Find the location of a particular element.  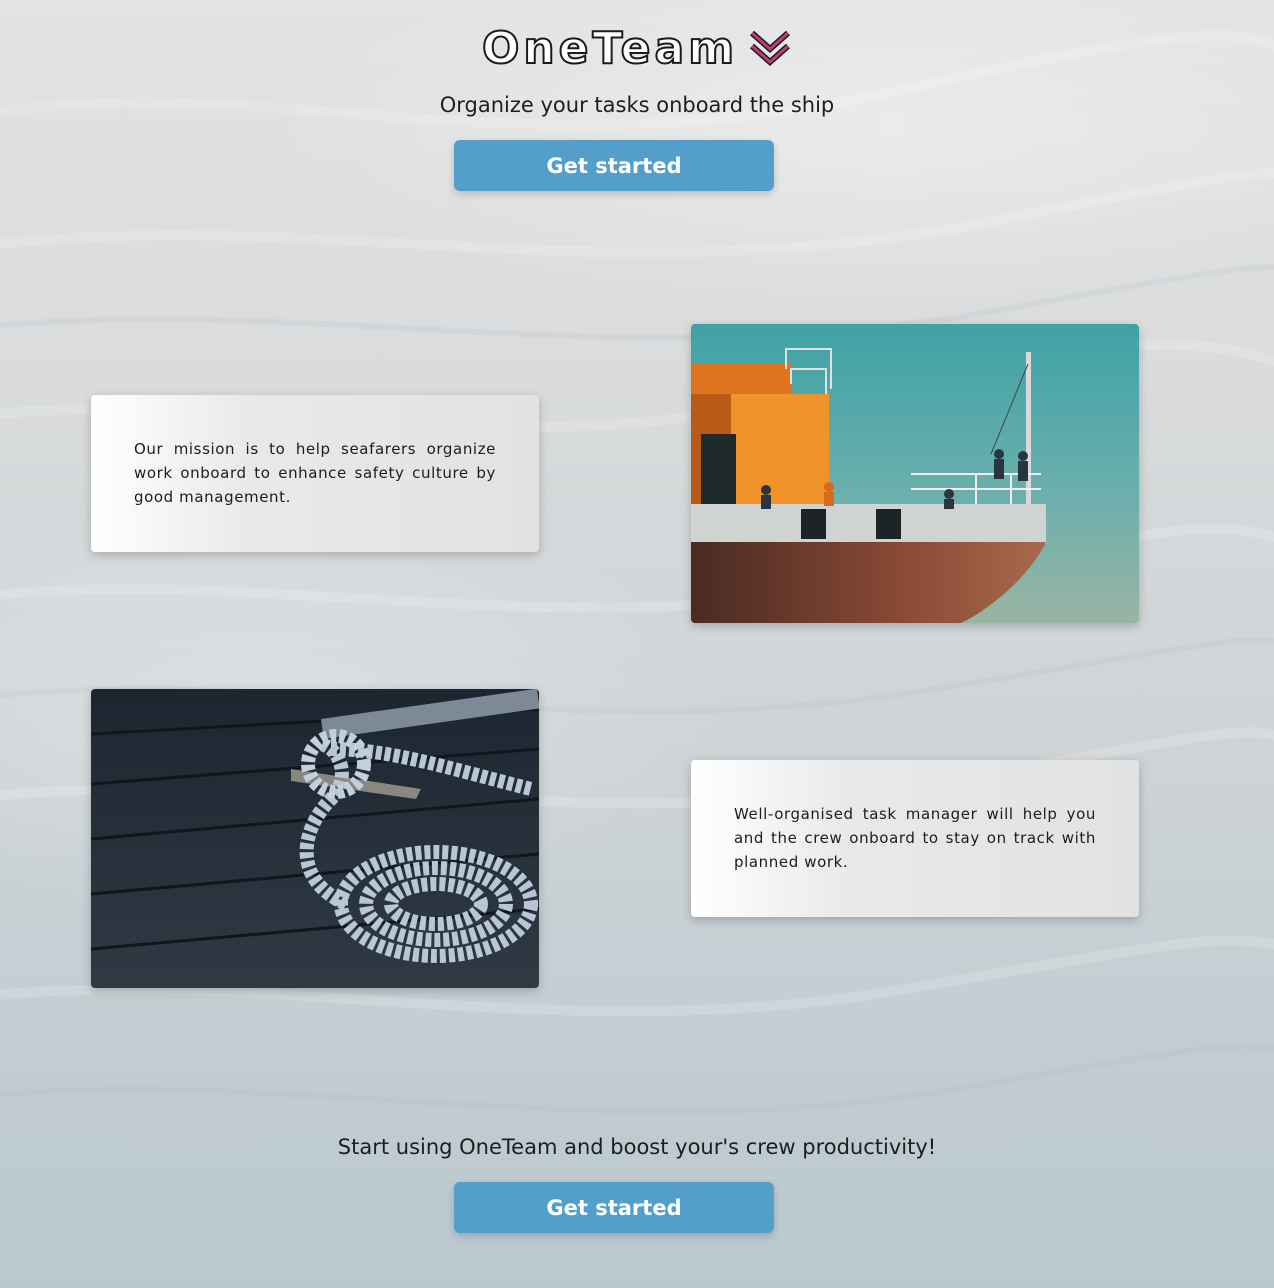

tagline: Organize your tasks onboard the ship is located at coordinates (637, 105).